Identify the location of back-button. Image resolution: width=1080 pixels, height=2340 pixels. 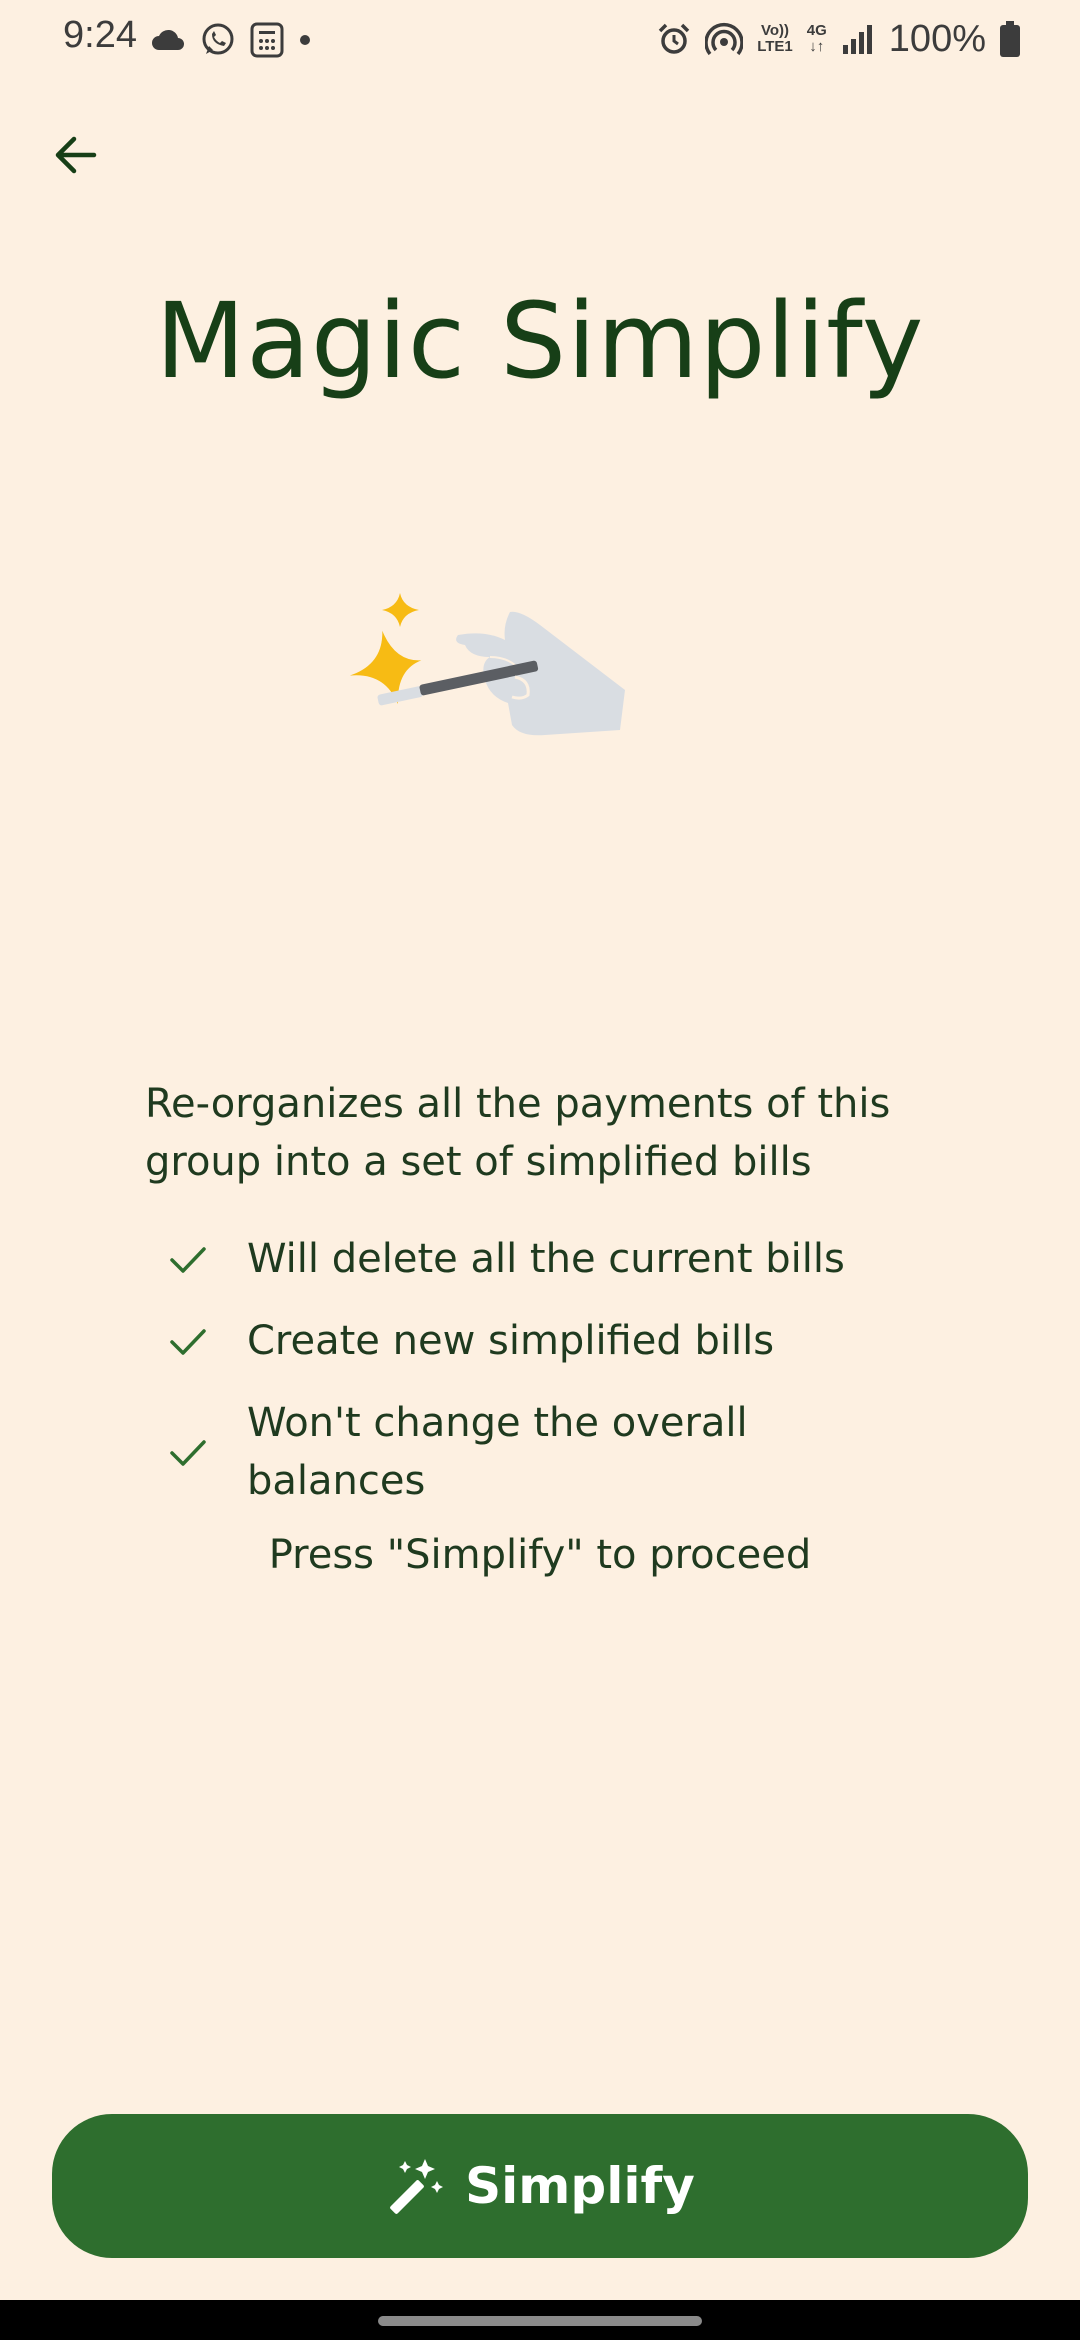
(75, 155).